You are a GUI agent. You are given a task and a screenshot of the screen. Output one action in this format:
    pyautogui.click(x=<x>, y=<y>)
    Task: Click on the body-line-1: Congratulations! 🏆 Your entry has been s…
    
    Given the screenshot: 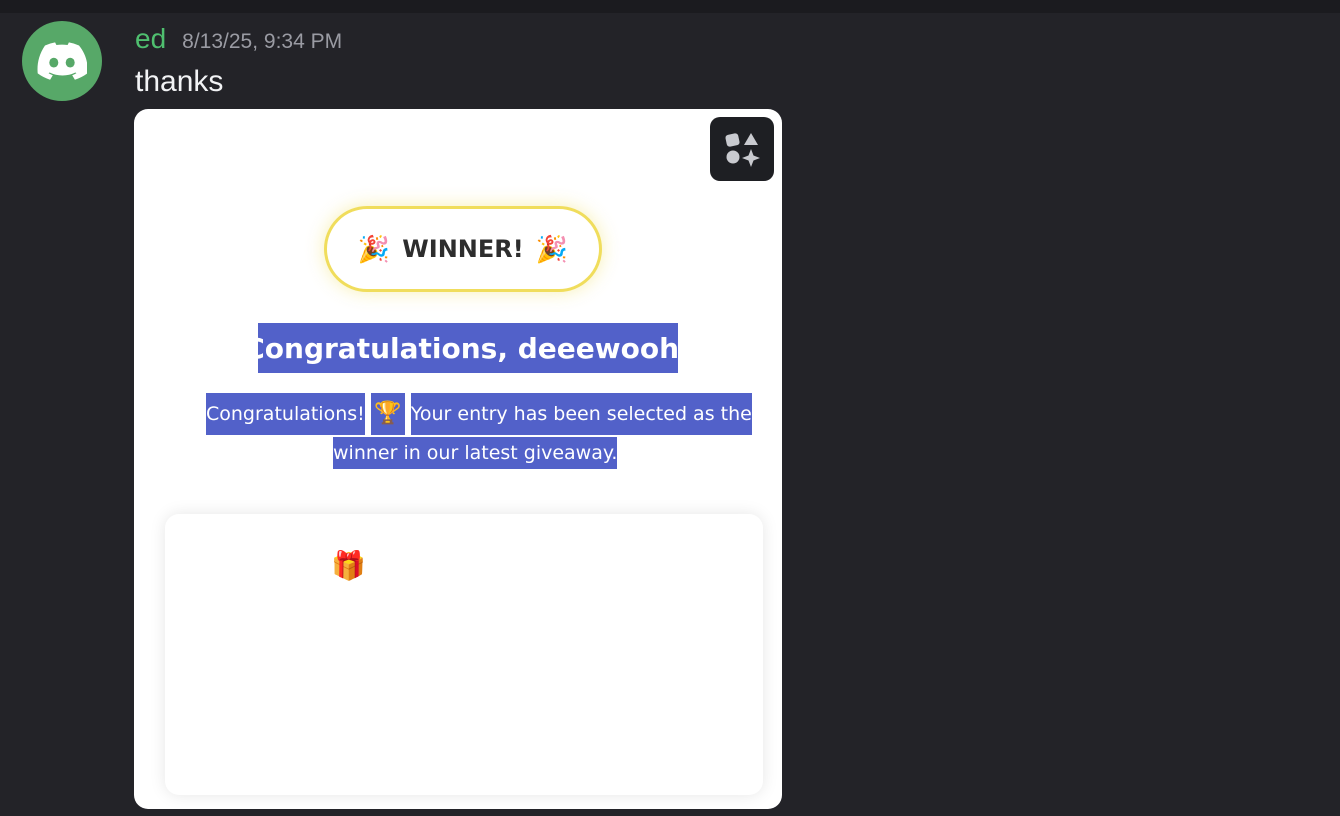 What is the action you would take?
    pyautogui.click(x=479, y=414)
    